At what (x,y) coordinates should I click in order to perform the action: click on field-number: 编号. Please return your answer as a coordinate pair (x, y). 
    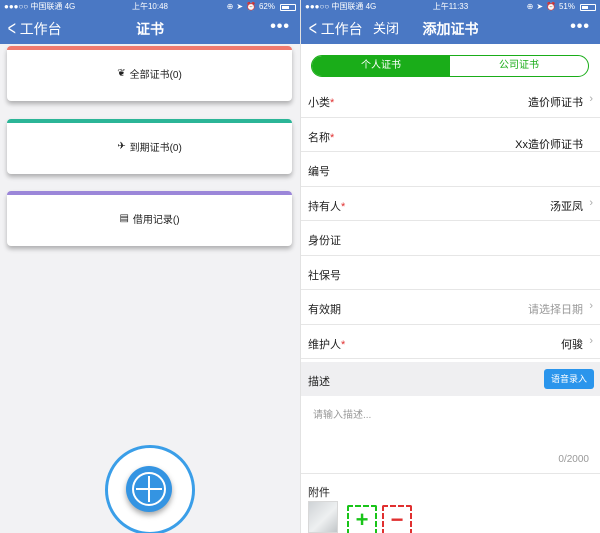
    Looking at the image, I should click on (450, 169).